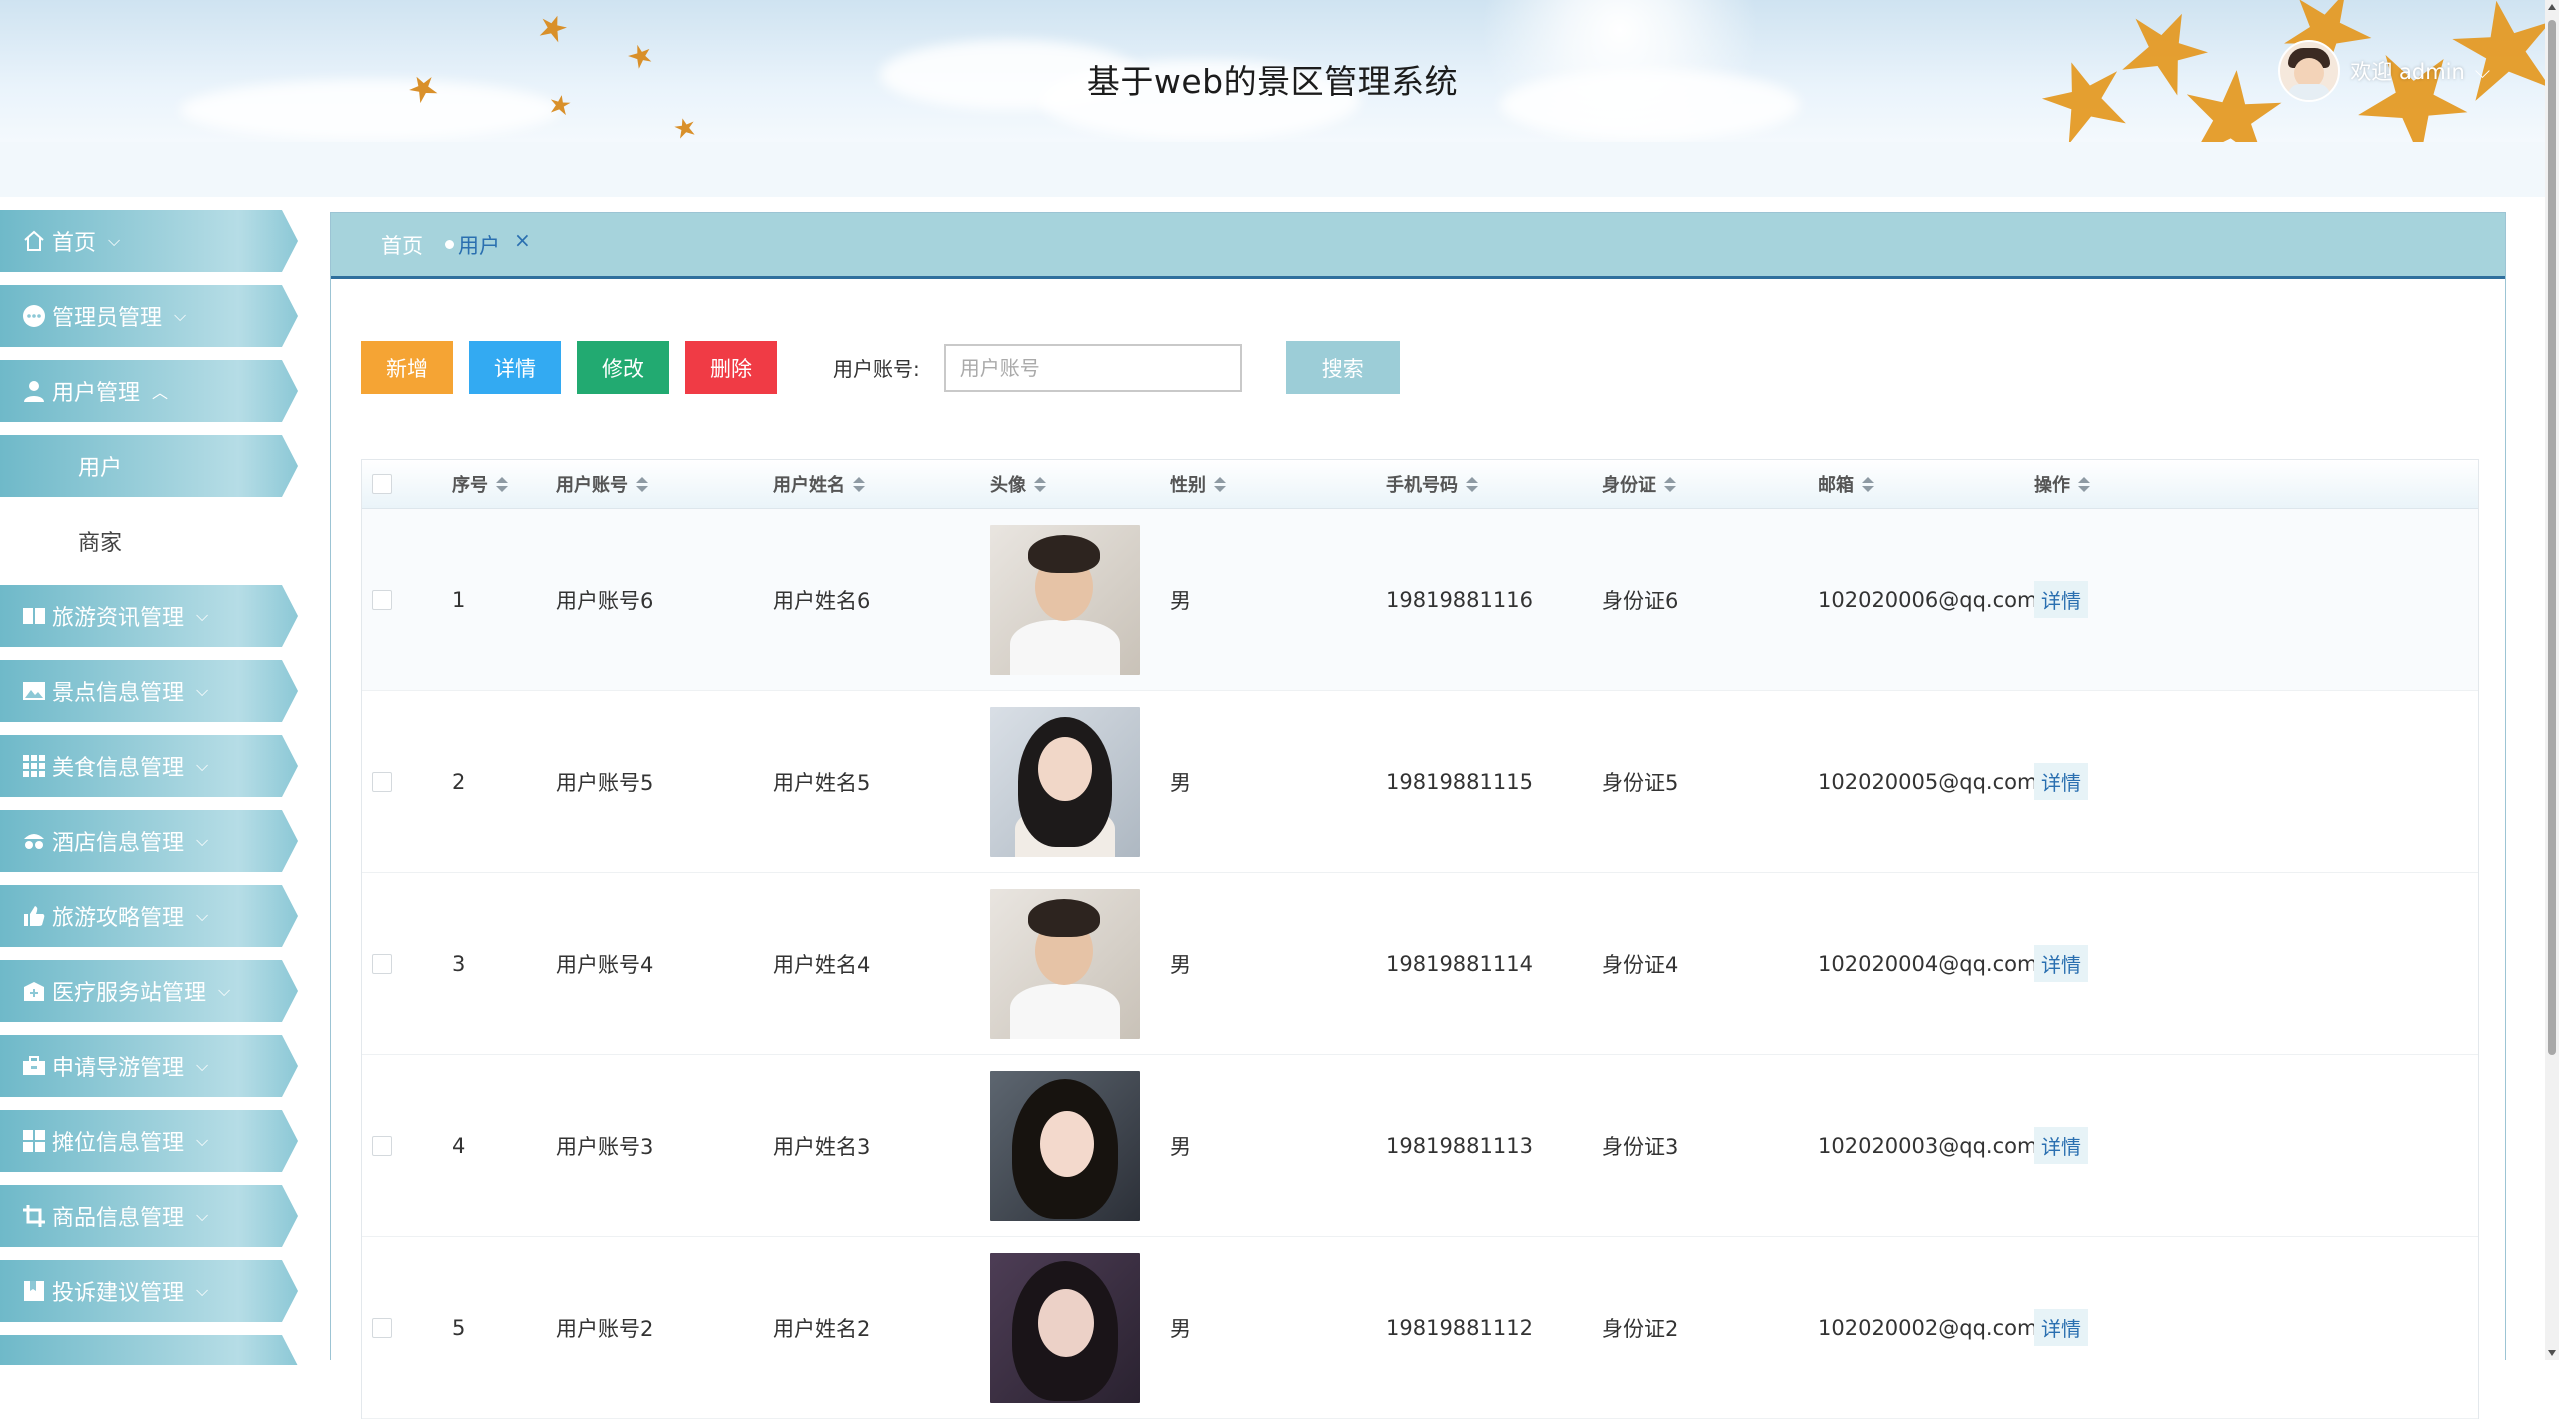  What do you see at coordinates (1710, 484) in the screenshot?
I see `column-header: 身份证` at bounding box center [1710, 484].